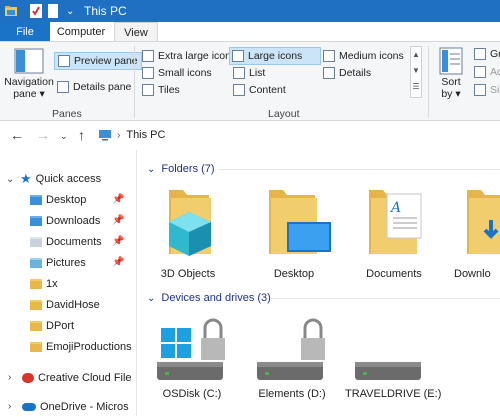 The height and width of the screenshot is (417, 500). I want to click on nav-item-label: Pictures, so click(66, 262).